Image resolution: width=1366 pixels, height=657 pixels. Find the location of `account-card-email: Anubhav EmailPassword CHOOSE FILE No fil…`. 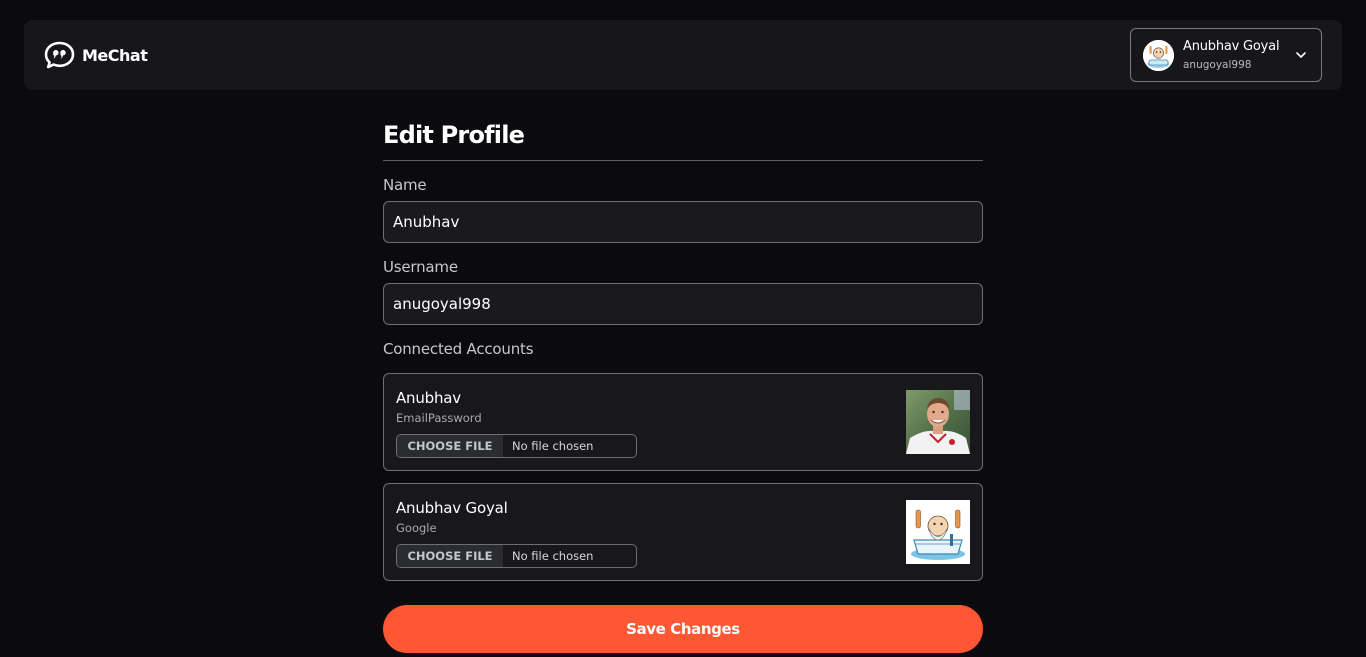

account-card-email: Anubhav EmailPassword CHOOSE FILE No fil… is located at coordinates (683, 422).